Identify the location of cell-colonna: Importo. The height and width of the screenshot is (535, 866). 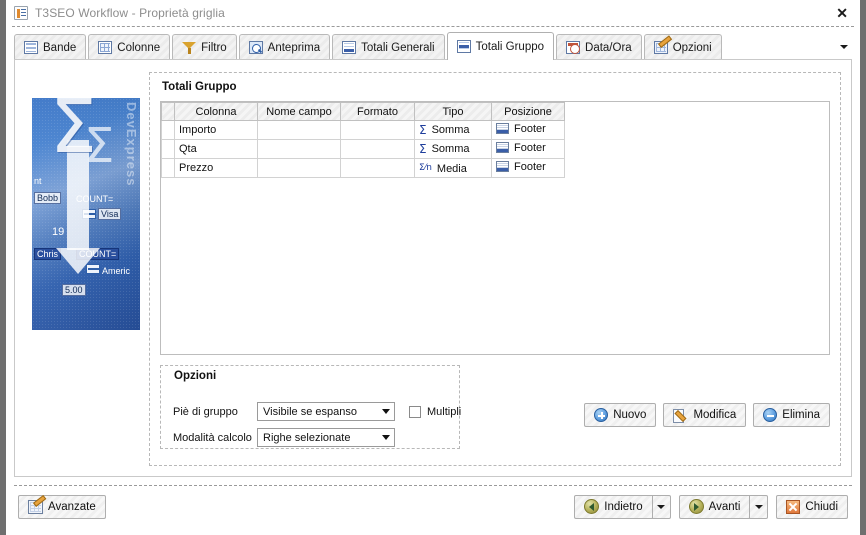
(216, 130).